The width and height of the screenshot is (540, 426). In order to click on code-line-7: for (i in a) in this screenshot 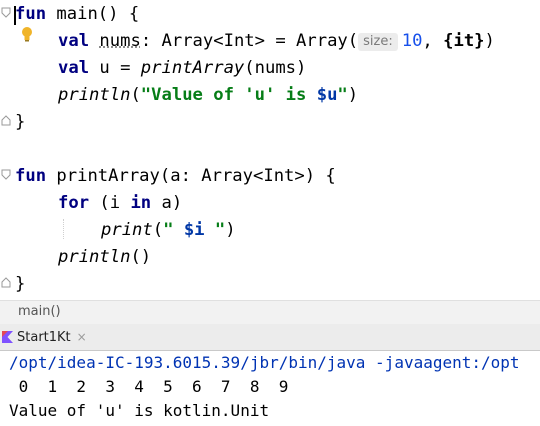, I will do `click(120, 203)`.